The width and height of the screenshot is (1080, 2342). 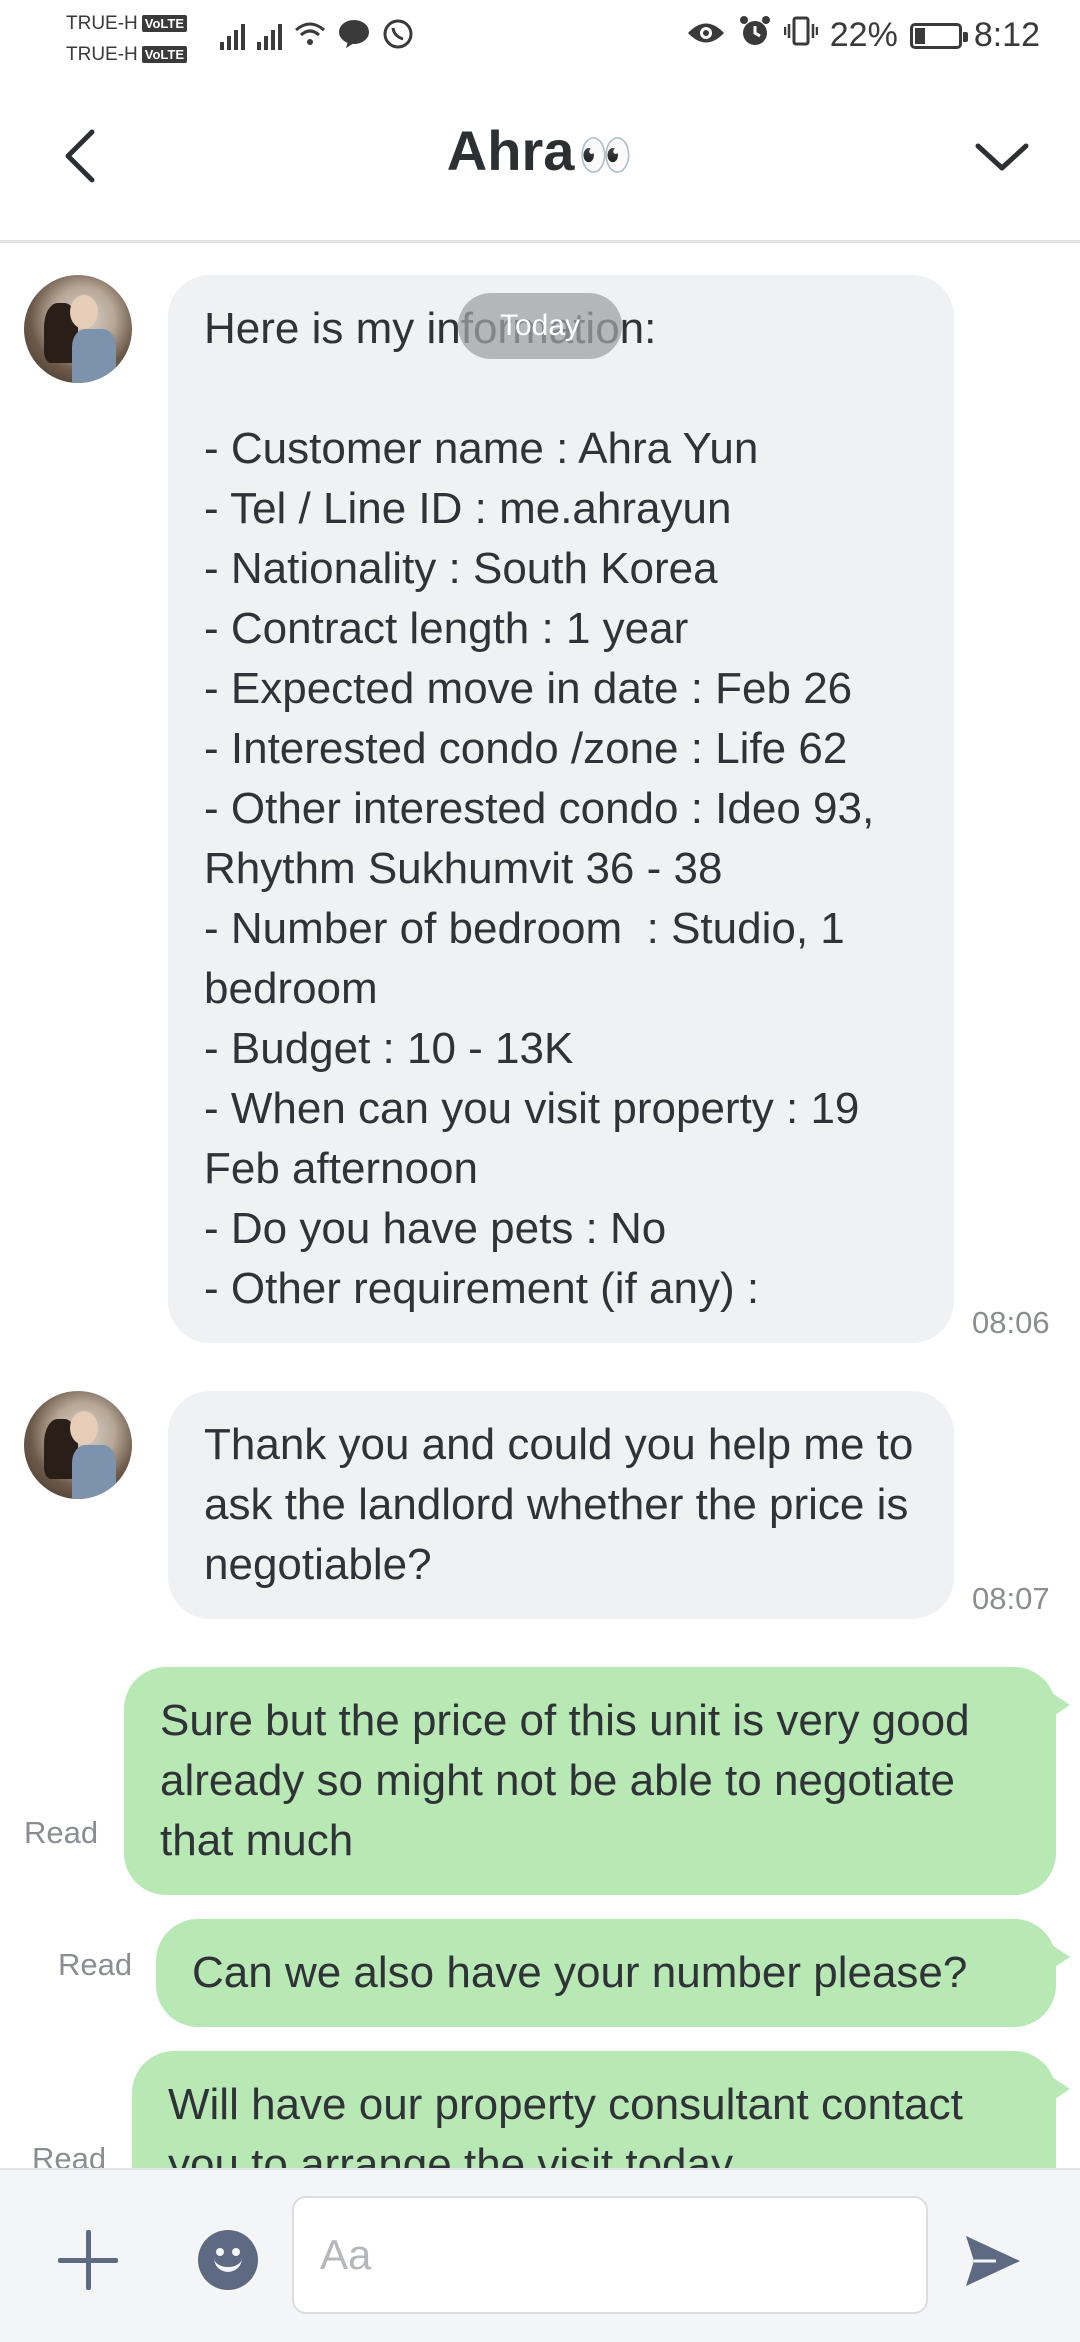 I want to click on carrier-info: TRUE-H VoLTE TRUE-H VoLTE, so click(x=127, y=39).